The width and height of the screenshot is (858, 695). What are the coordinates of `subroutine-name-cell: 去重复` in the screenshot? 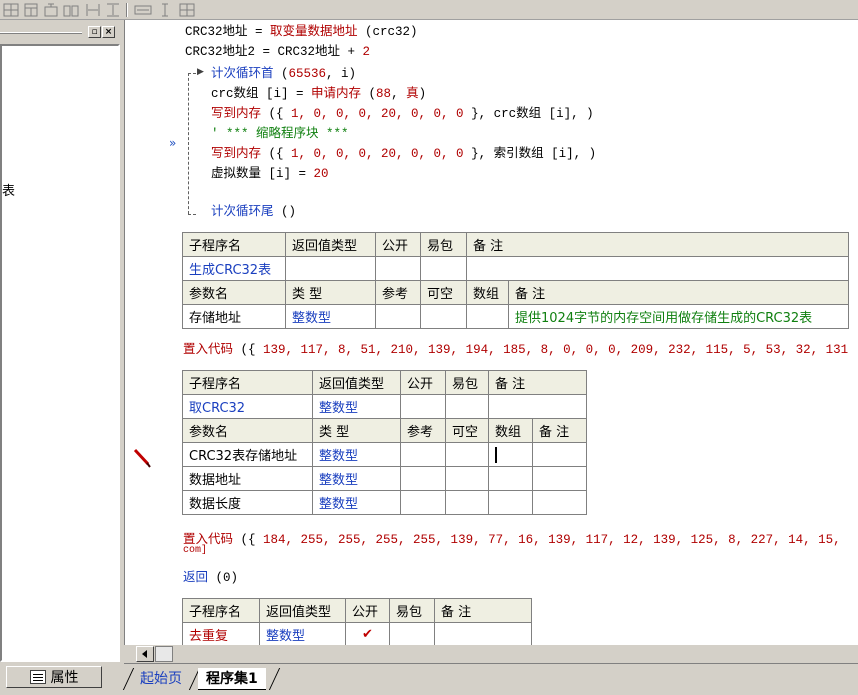 It's located at (221, 633).